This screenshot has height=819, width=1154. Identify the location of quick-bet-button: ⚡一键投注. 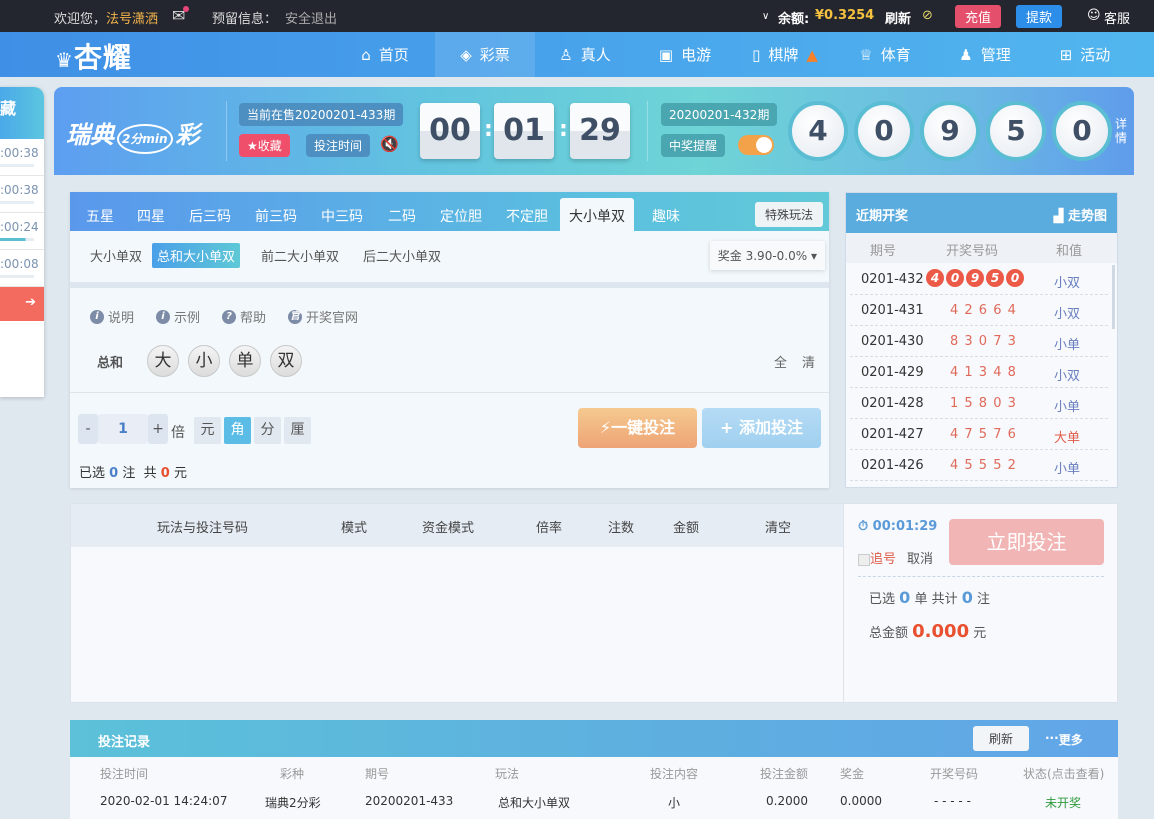
(637, 428).